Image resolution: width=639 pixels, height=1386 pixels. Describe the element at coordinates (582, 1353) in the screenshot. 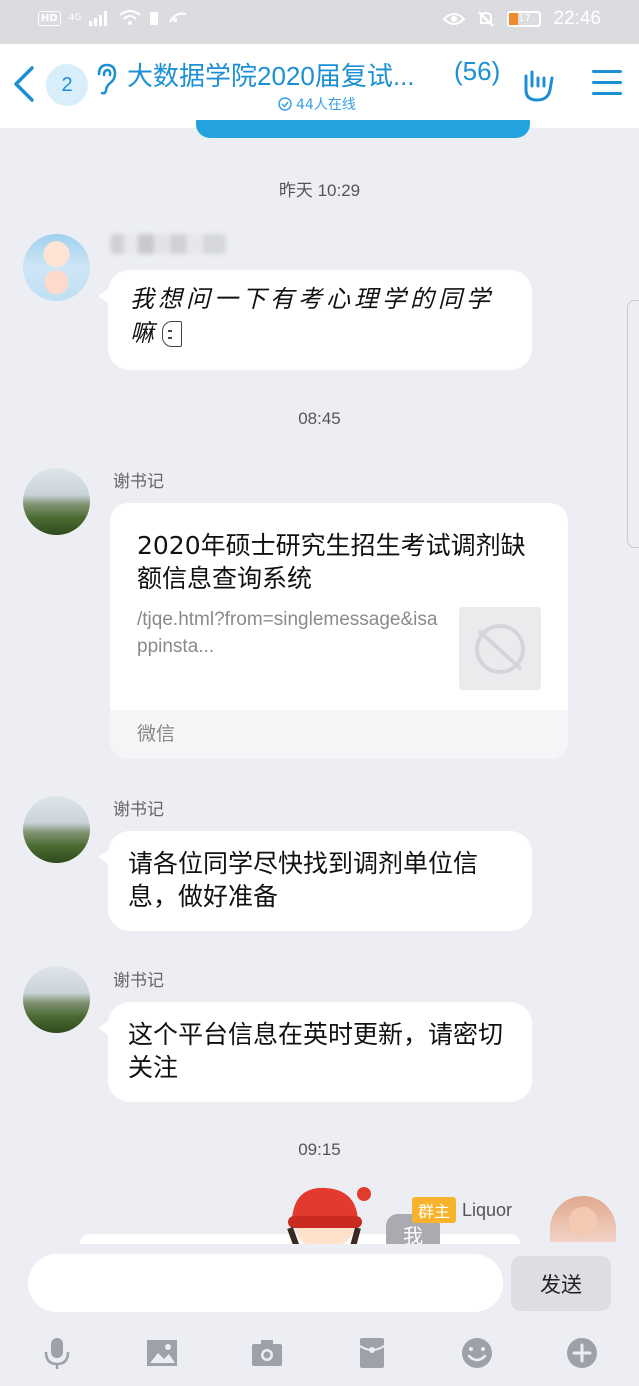

I see `plus-icon` at that location.